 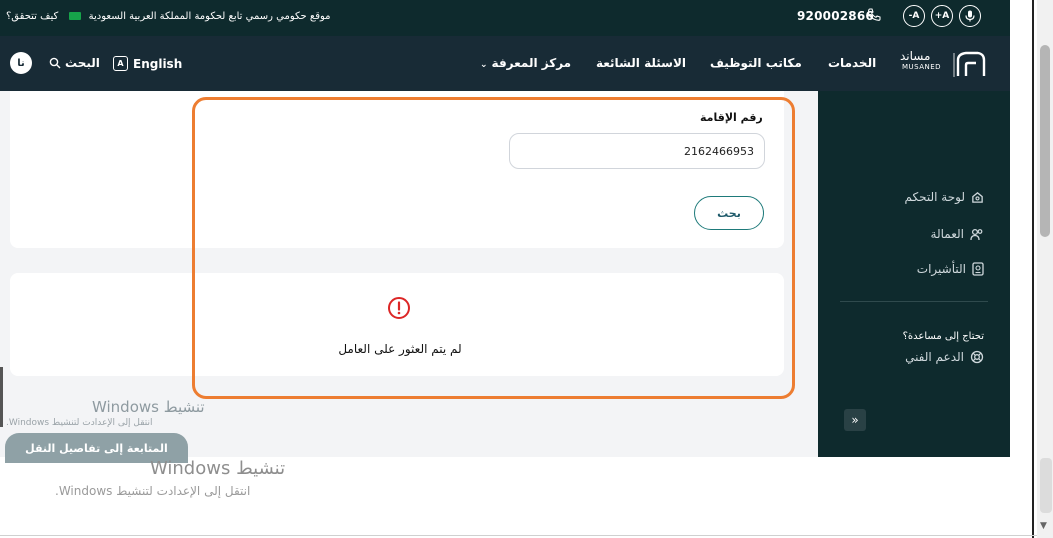 What do you see at coordinates (55, 63) in the screenshot?
I see `search-icon` at bounding box center [55, 63].